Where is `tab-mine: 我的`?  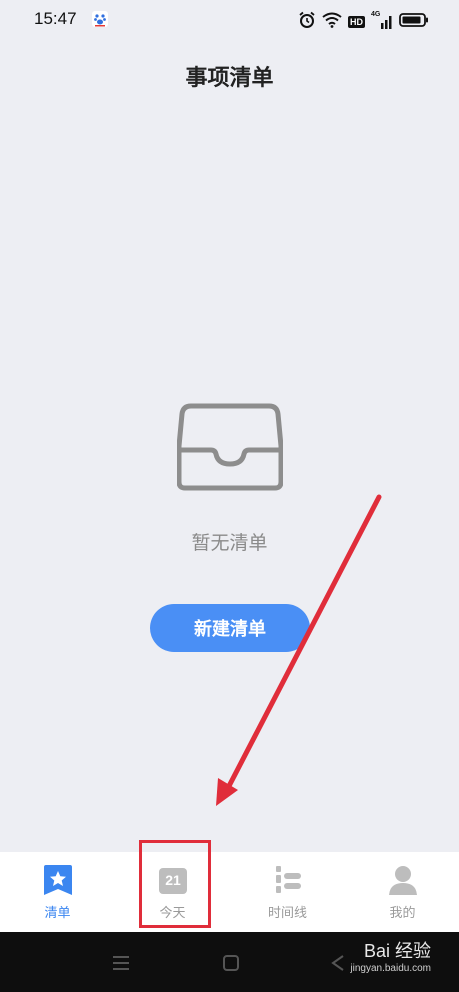 tab-mine: 我的 is located at coordinates (402, 892).